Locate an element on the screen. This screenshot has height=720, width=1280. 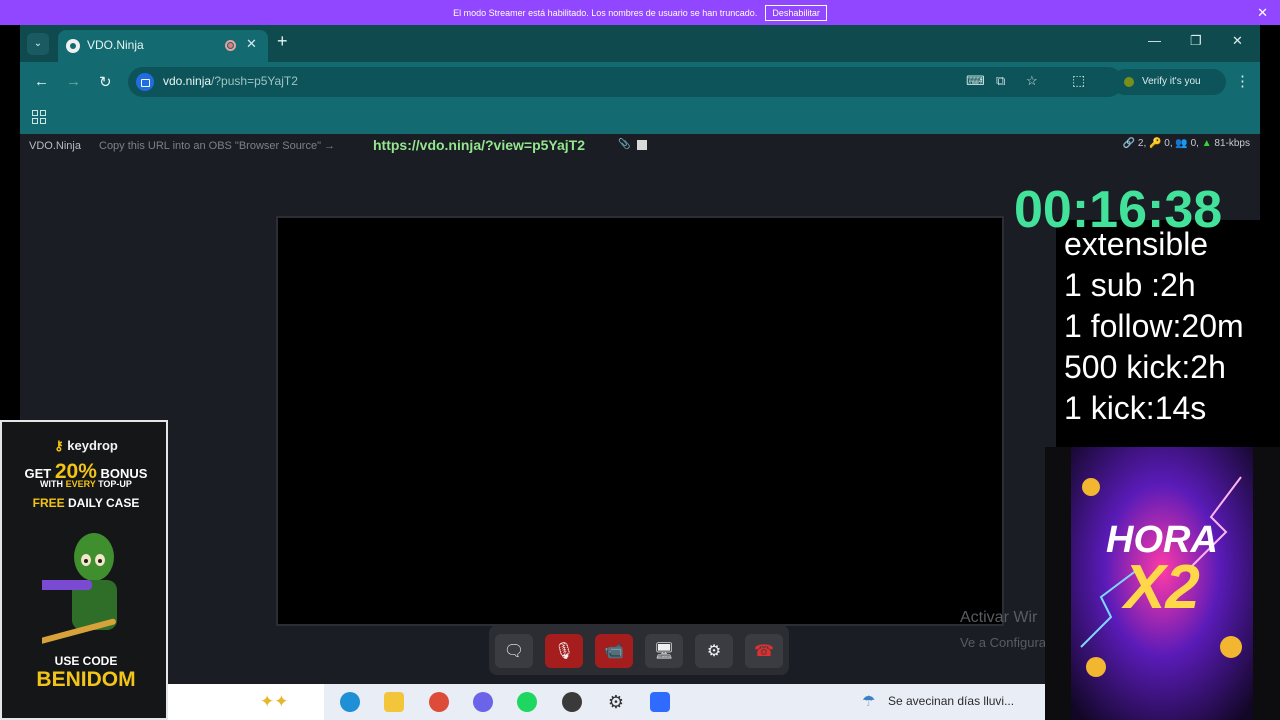
bitrate-value: 81-kbps is located at coordinates (1232, 143).